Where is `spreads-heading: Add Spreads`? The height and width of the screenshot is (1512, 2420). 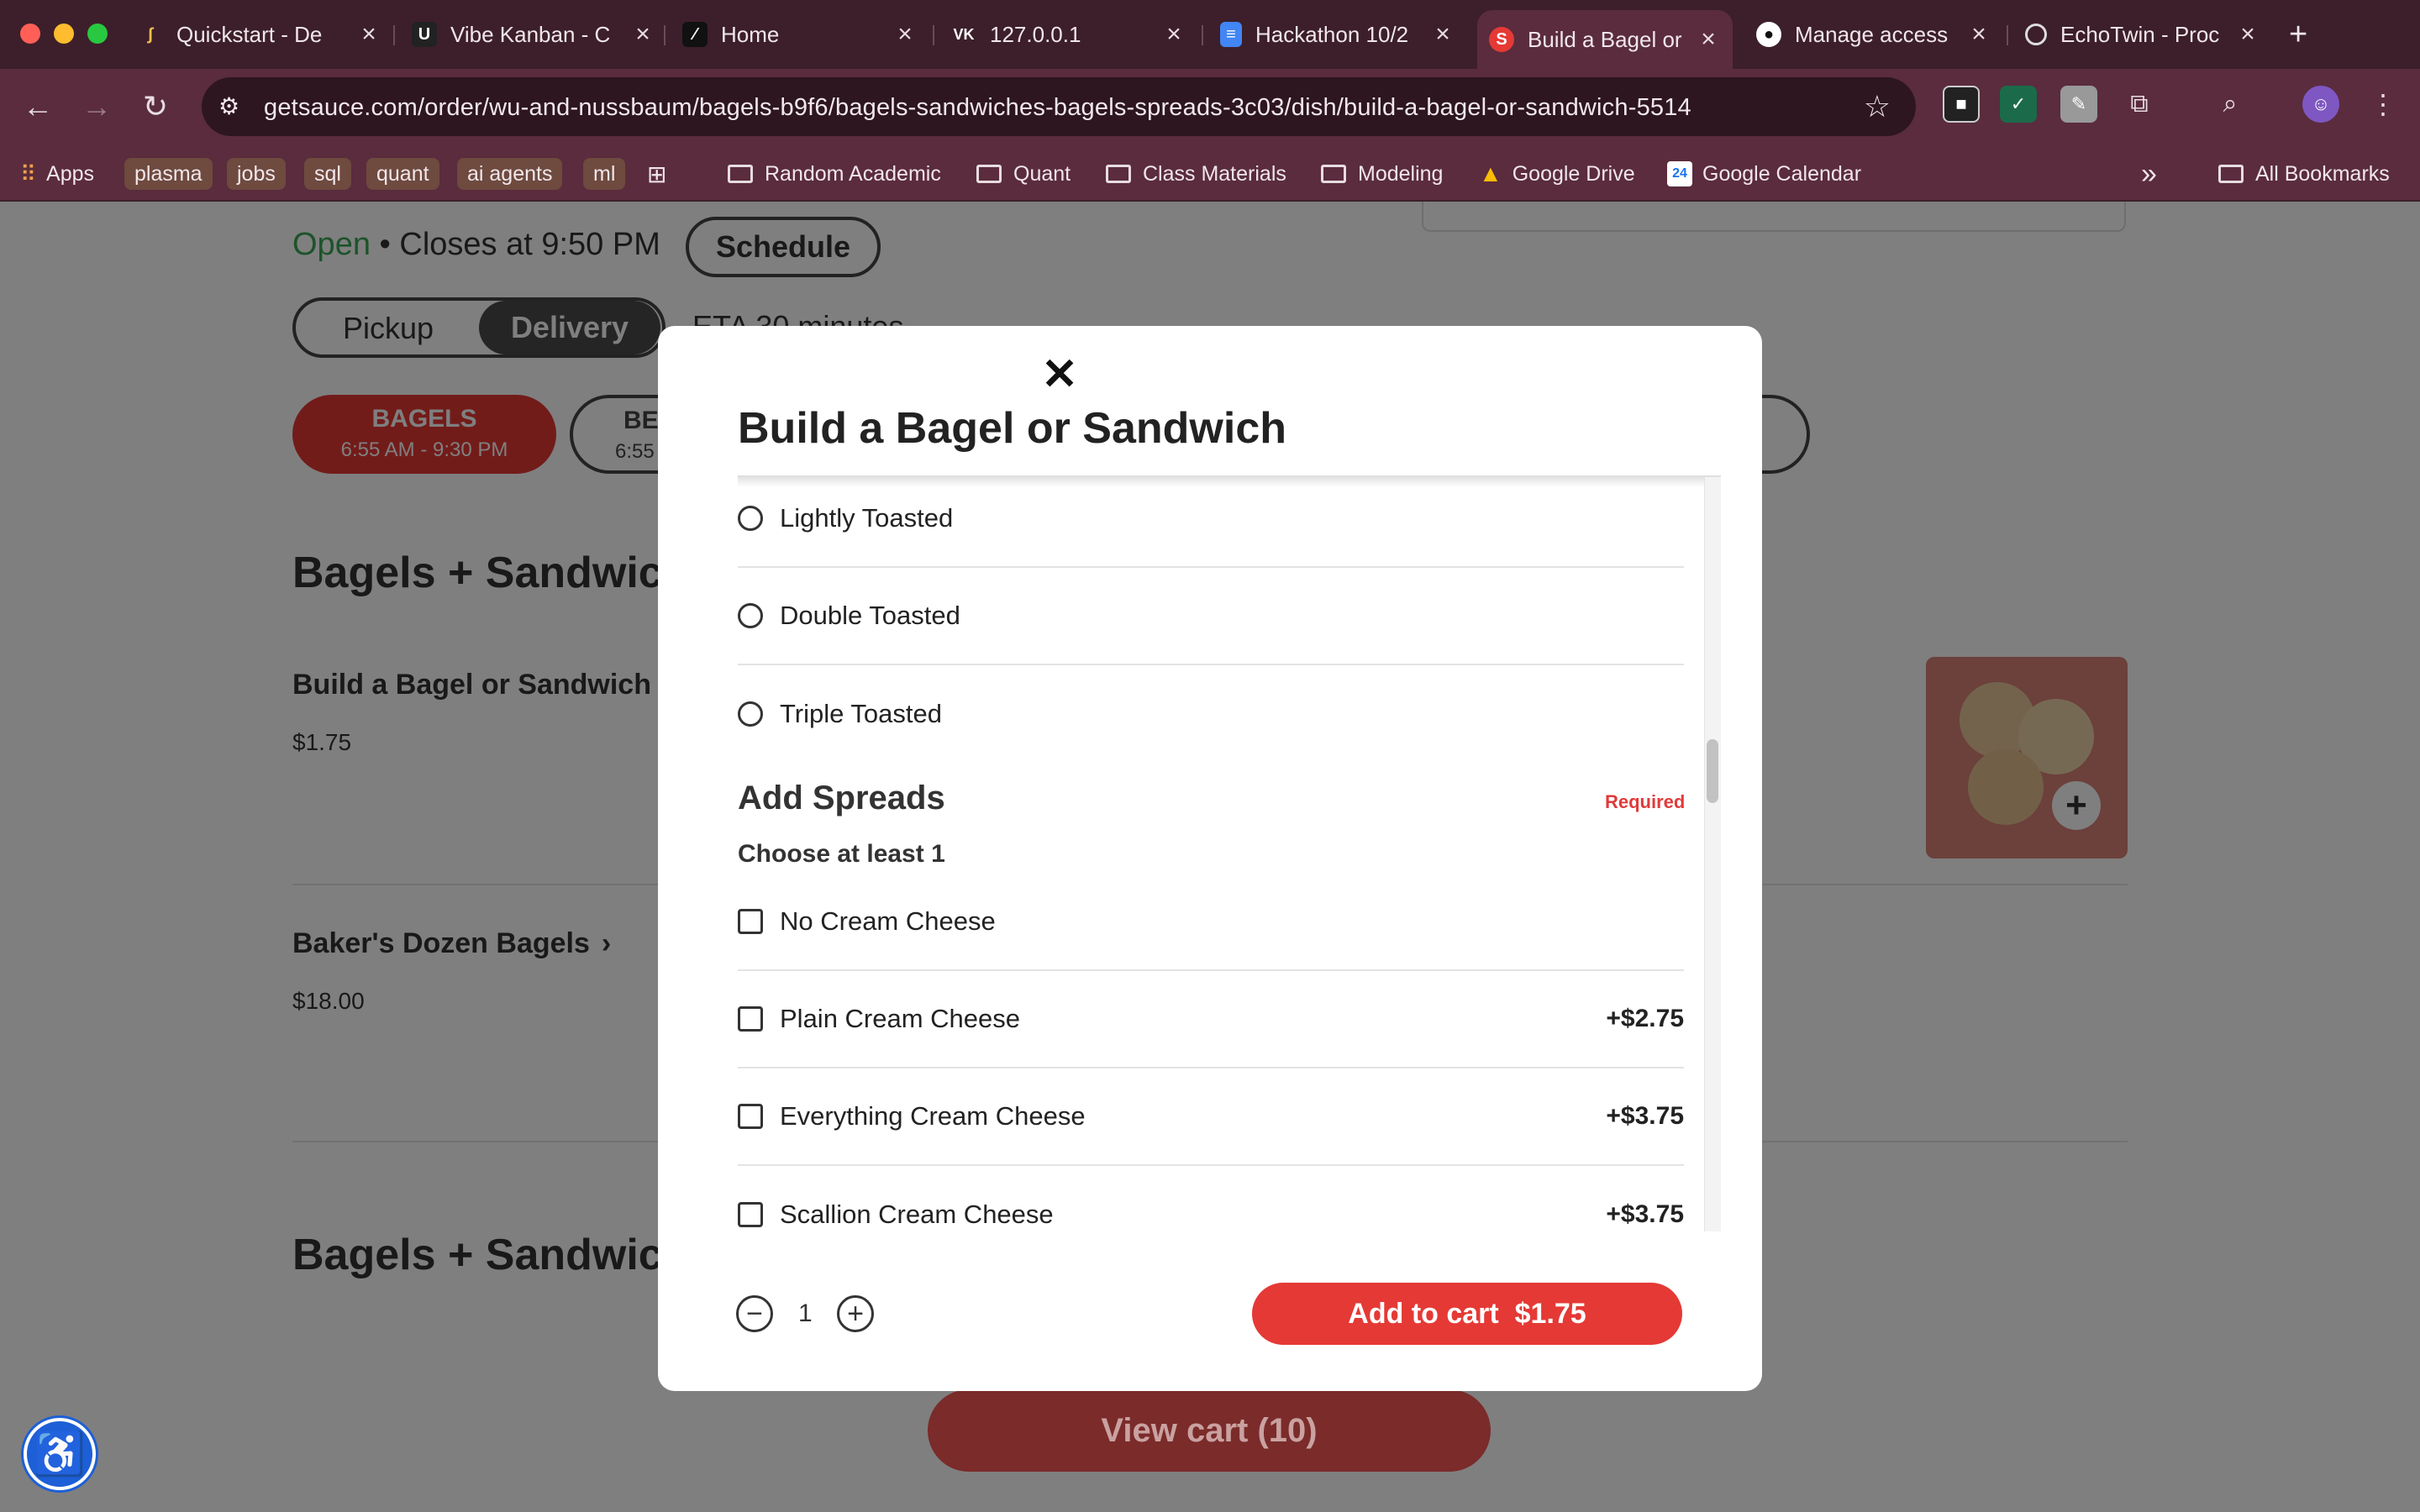
spreads-heading: Add Spreads is located at coordinates (841, 798).